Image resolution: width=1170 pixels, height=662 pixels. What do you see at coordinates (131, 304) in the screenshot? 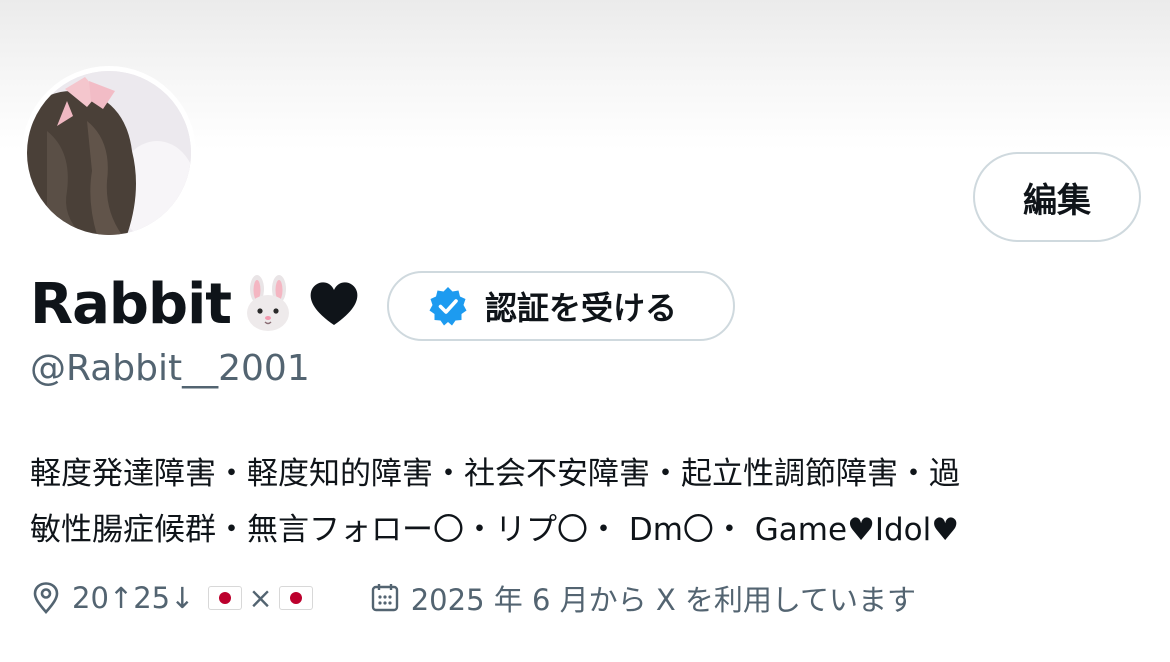
I see `display-name: Rabbit` at bounding box center [131, 304].